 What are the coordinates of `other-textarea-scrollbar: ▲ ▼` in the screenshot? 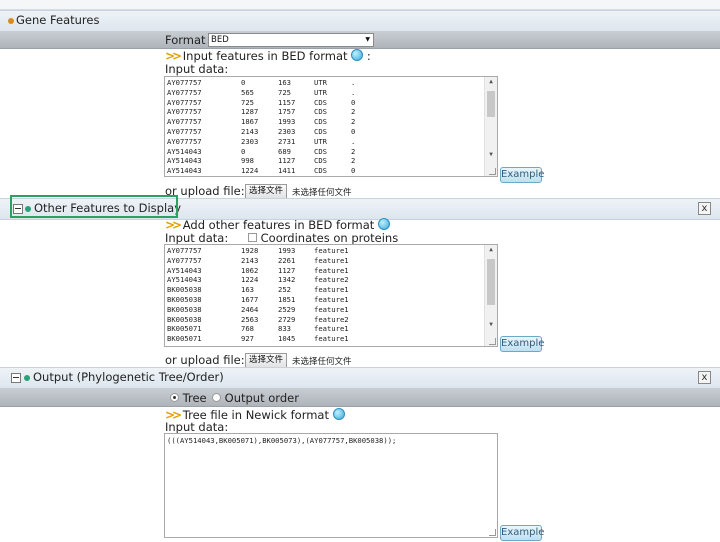 It's located at (490, 295).